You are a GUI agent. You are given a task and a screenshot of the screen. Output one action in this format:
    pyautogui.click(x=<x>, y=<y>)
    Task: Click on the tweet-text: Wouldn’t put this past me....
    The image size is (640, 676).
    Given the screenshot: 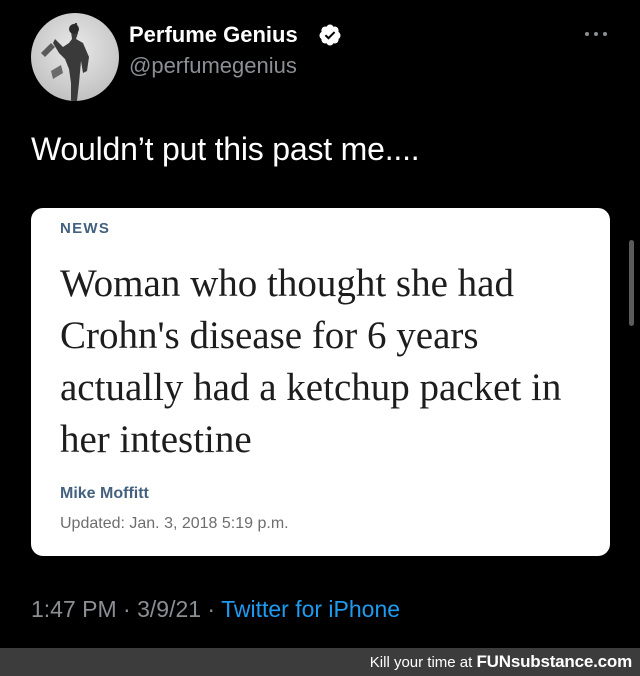 What is the action you would take?
    pyautogui.click(x=225, y=149)
    